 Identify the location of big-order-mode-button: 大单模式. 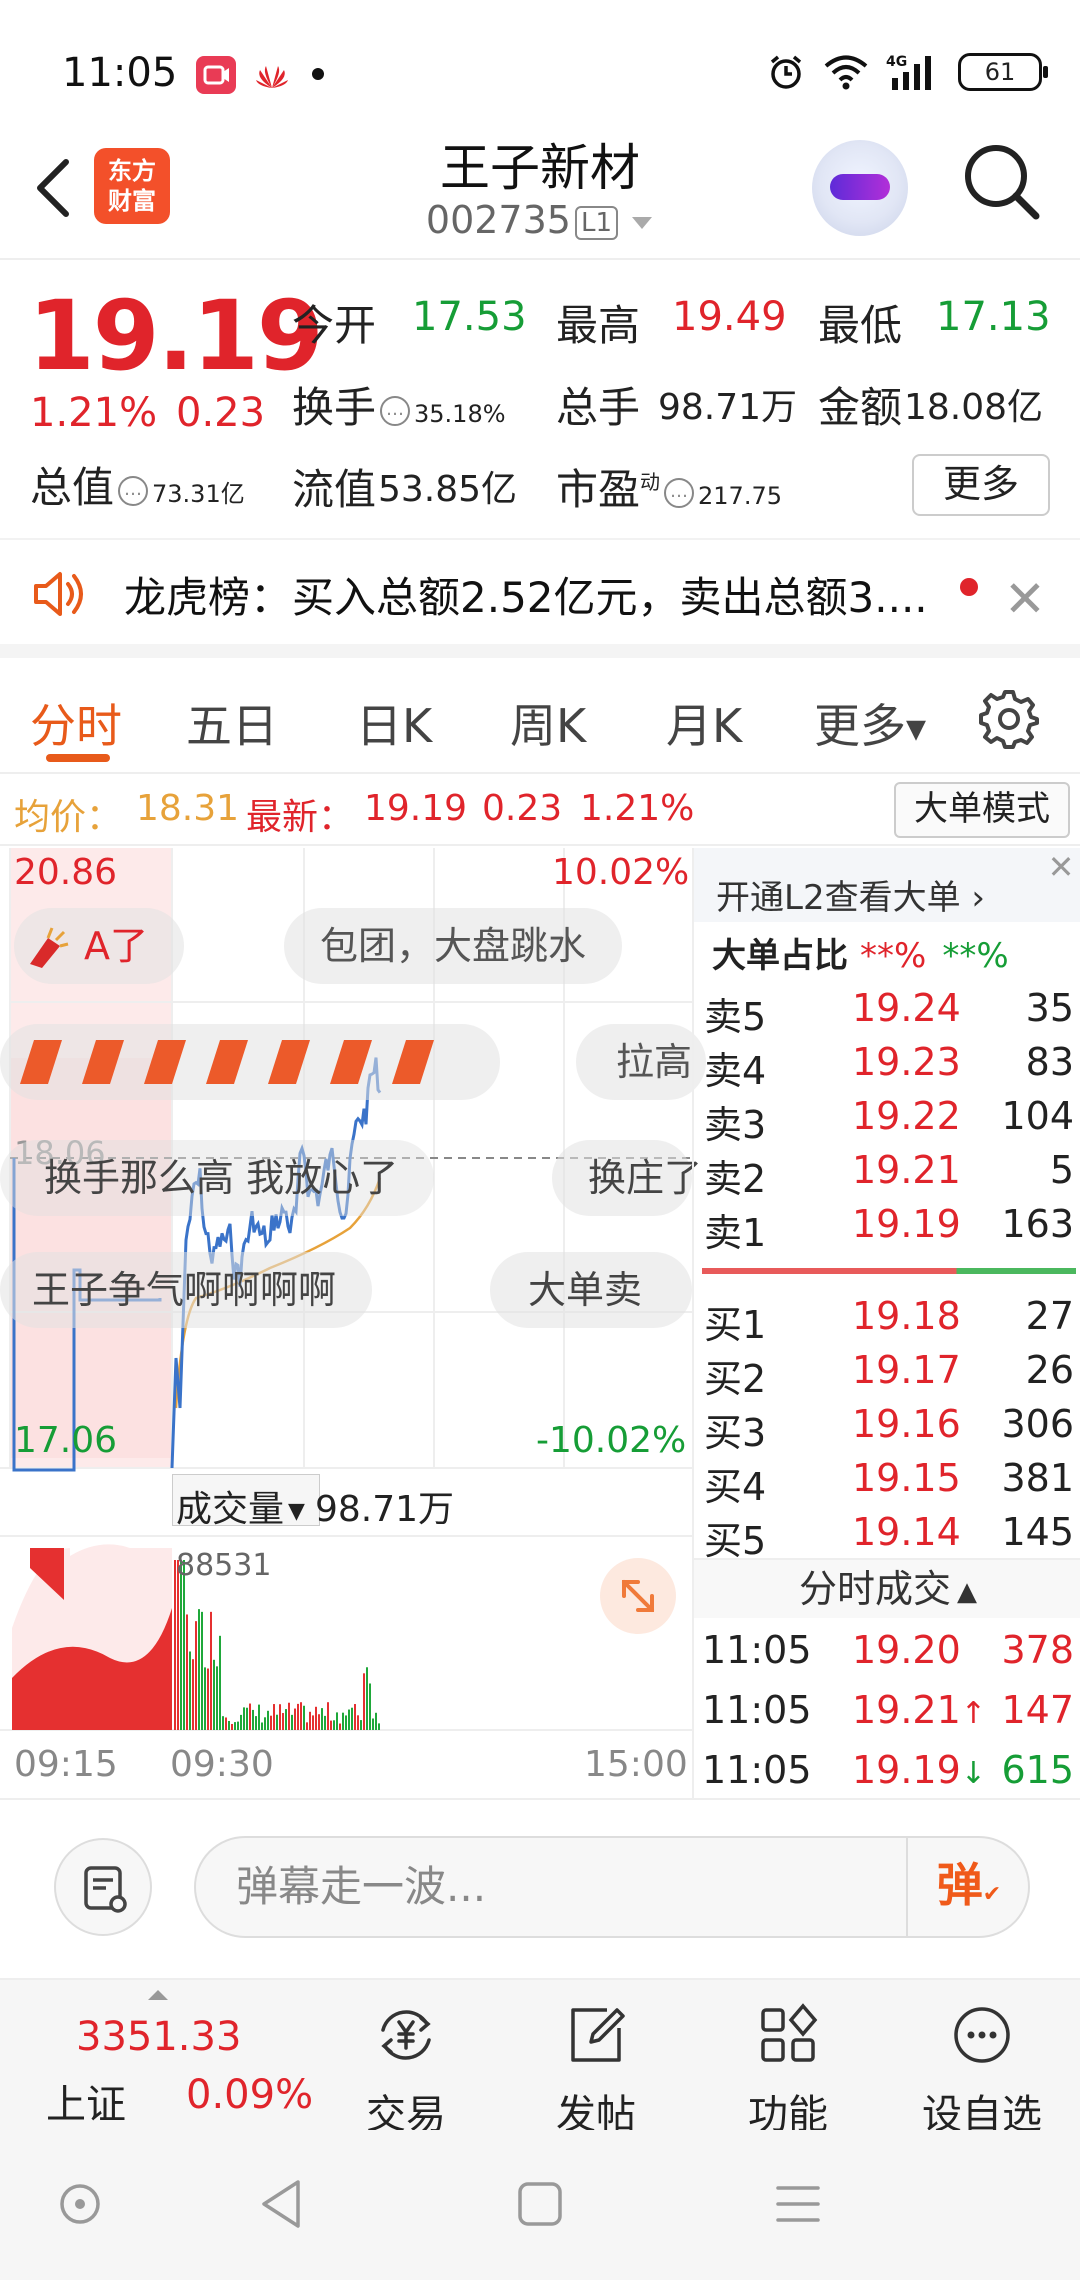
(982, 810).